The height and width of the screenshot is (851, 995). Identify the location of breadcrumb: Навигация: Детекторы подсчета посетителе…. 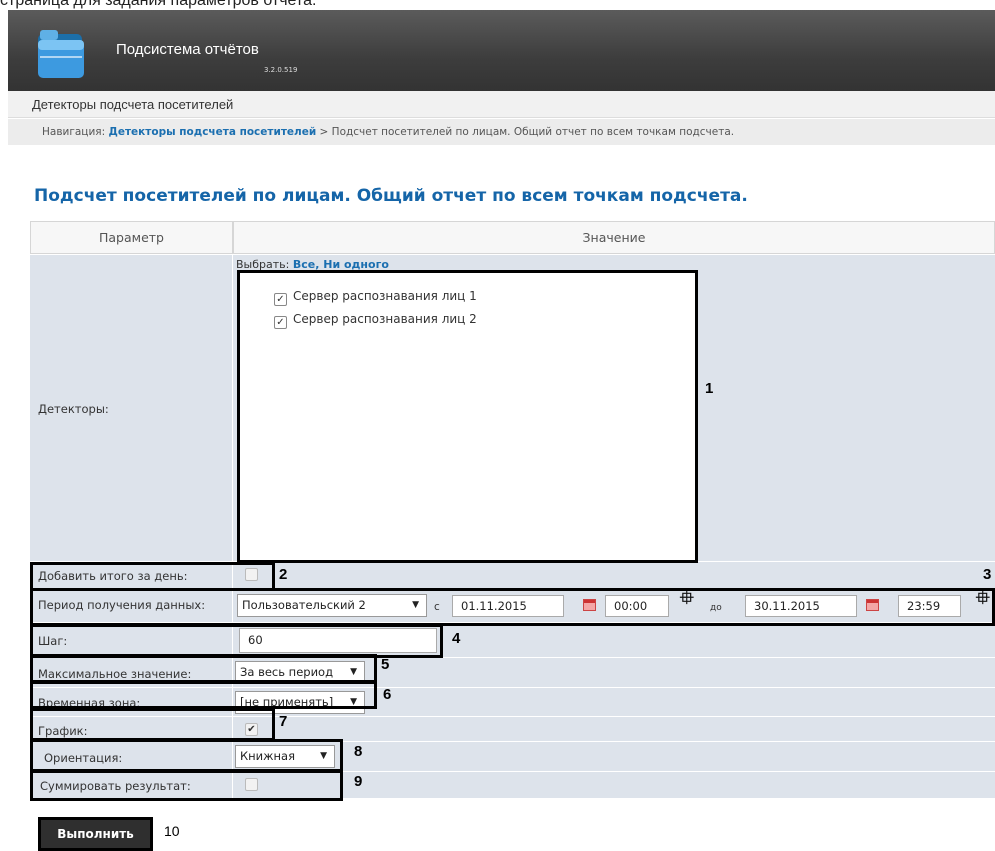
(501, 132).